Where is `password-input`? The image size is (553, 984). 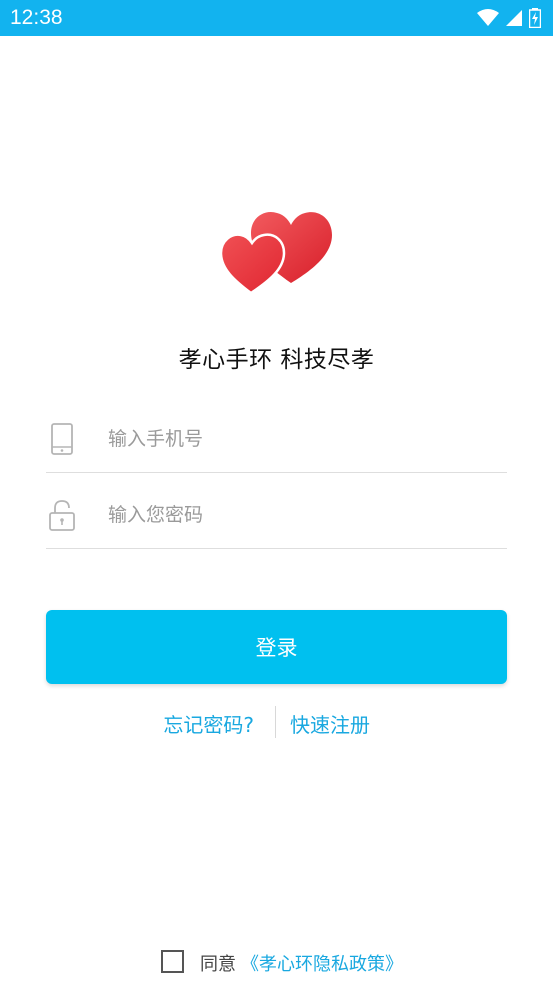 password-input is located at coordinates (303, 515).